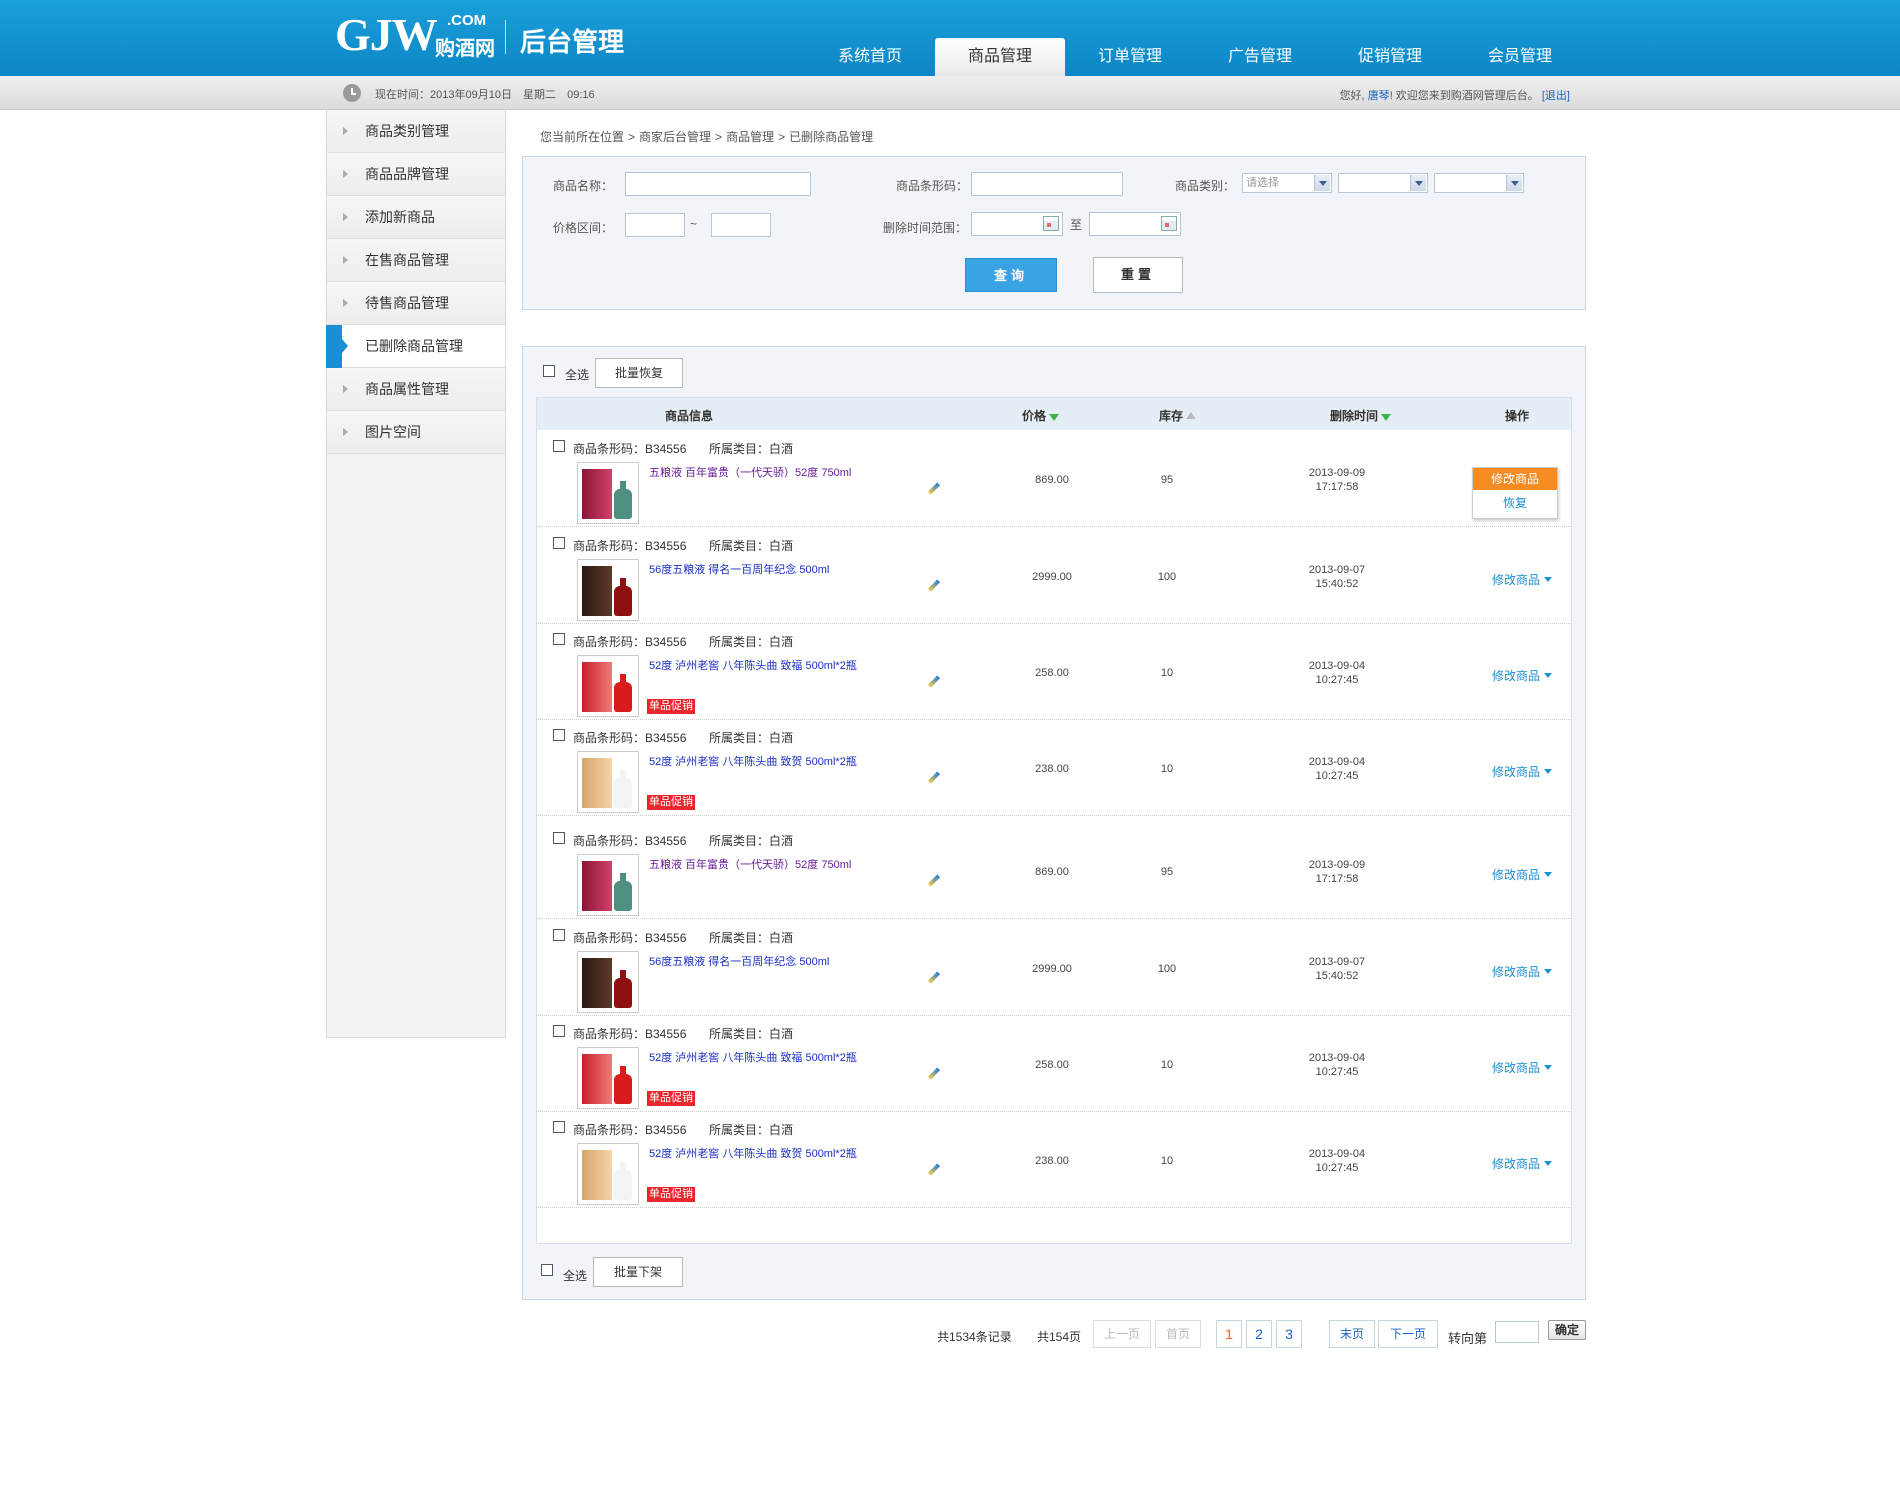  Describe the element at coordinates (1178, 415) in the screenshot. I see `header-stock: 库存` at that location.